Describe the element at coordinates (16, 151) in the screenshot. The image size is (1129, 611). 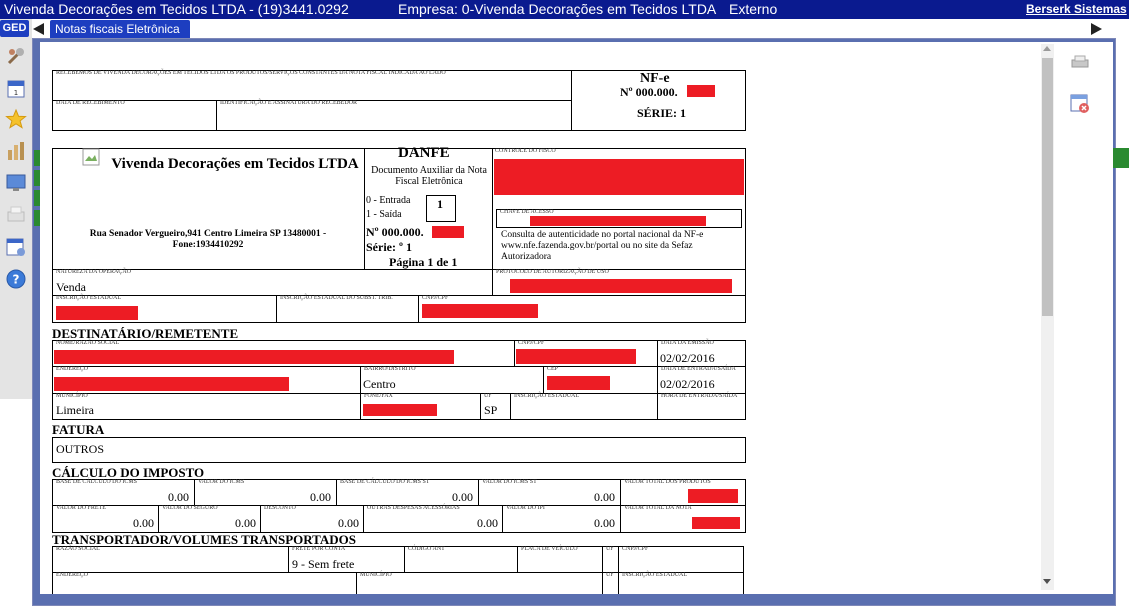
I see `chart-icon` at that location.